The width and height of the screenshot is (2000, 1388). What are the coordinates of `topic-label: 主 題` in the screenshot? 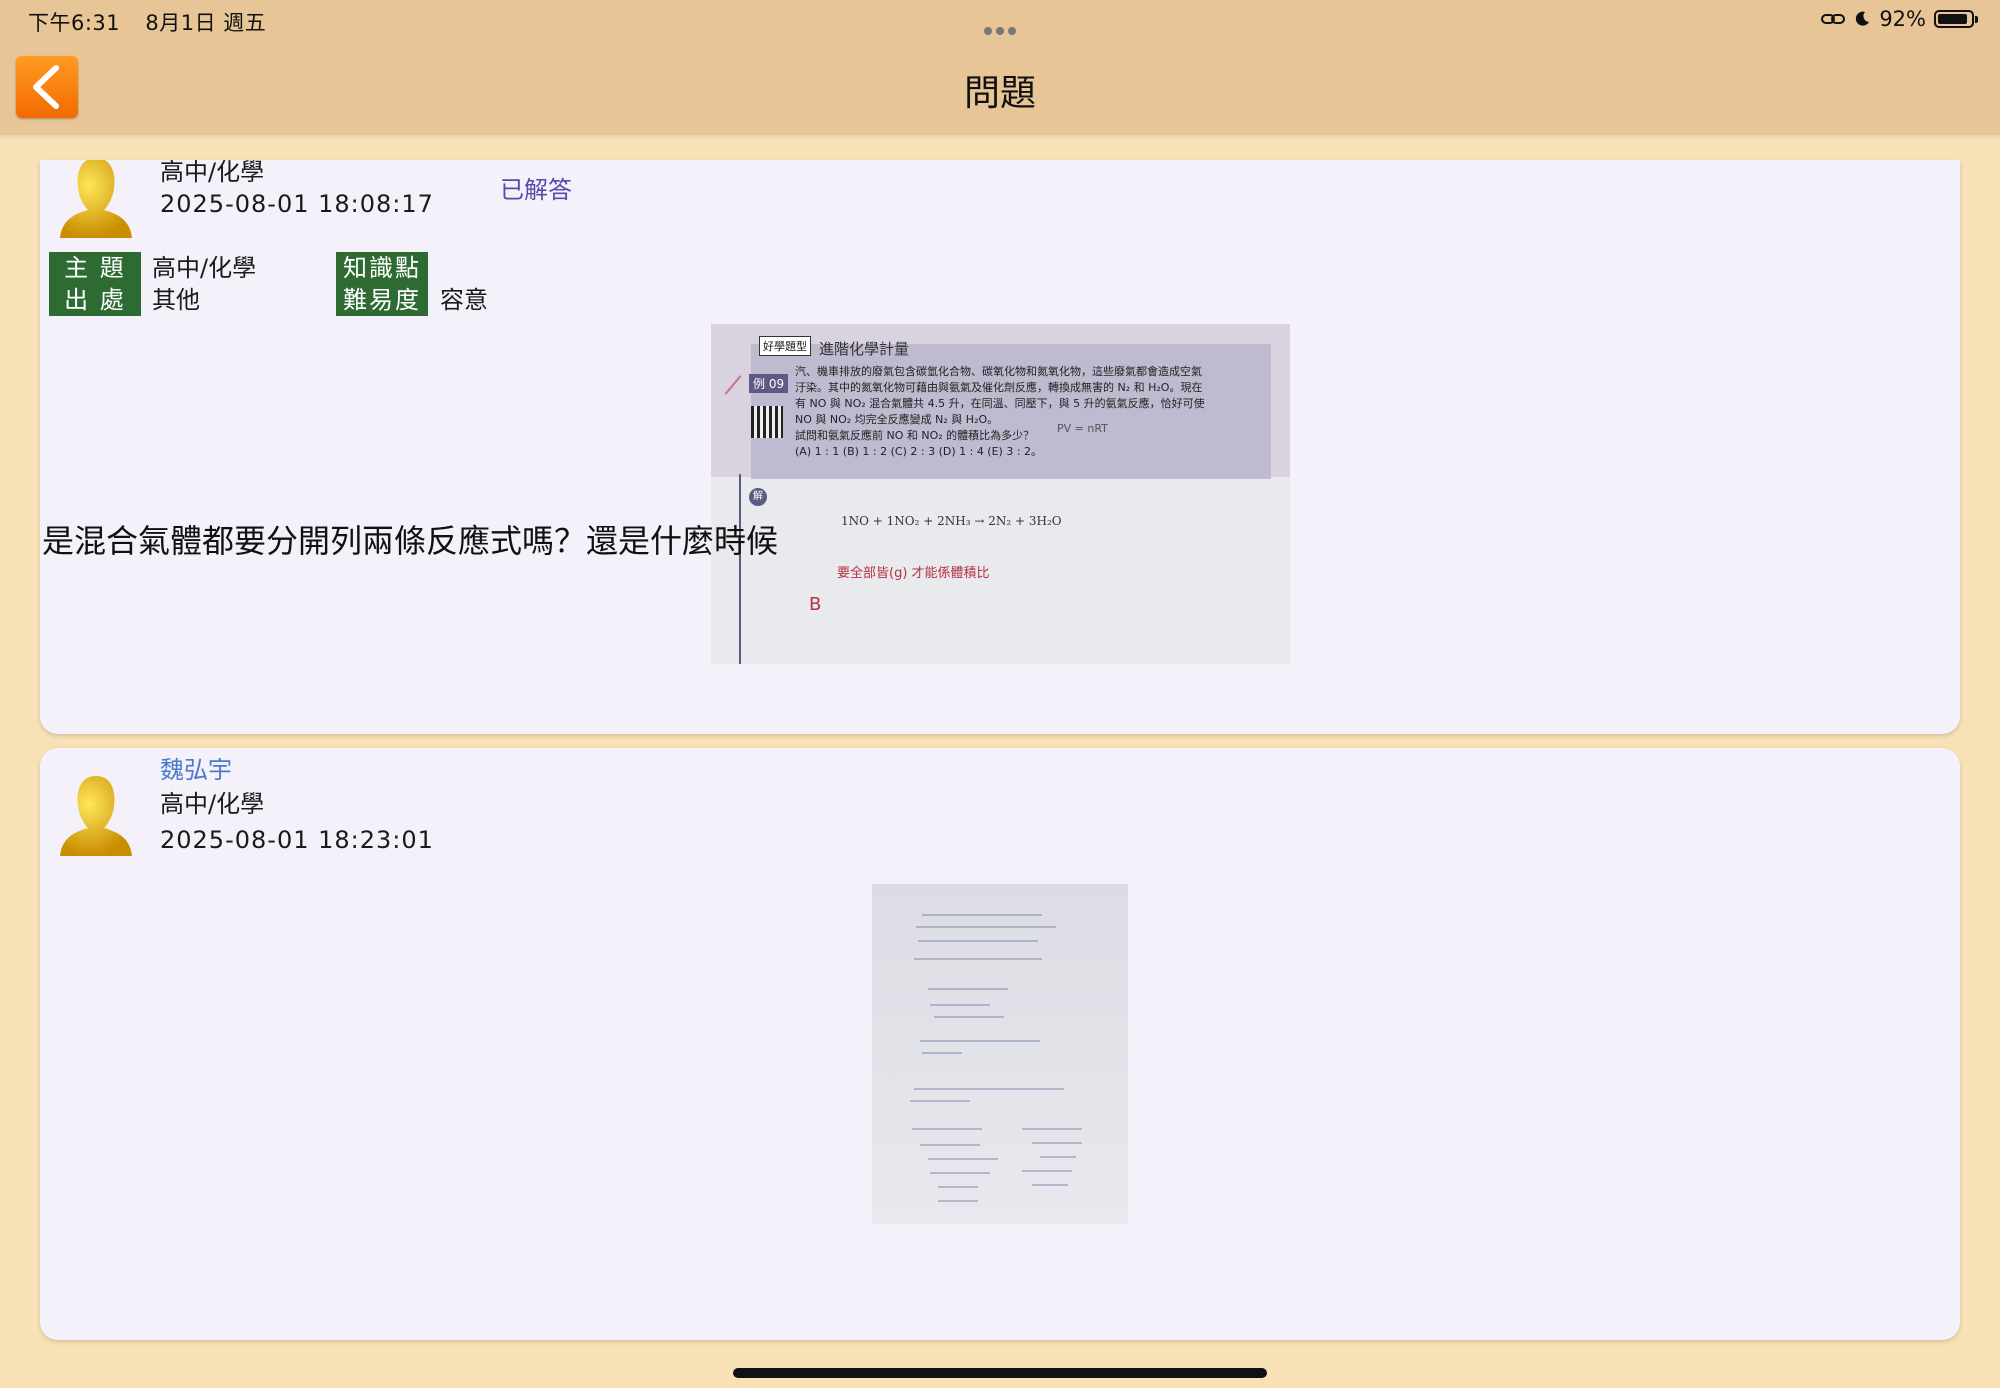 It's located at (95, 268).